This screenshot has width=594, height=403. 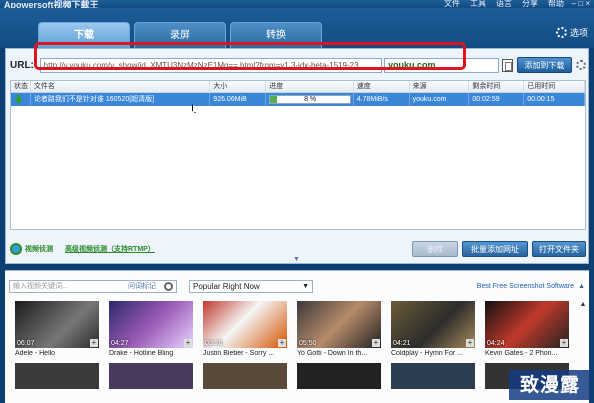 What do you see at coordinates (21, 86) in the screenshot?
I see `header-status: 状态` at bounding box center [21, 86].